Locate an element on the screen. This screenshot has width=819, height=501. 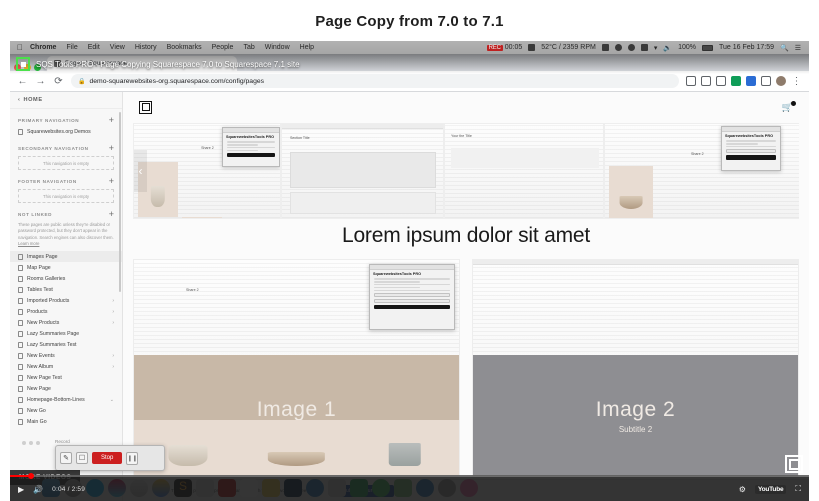
carousel-panel-4: Share 2 SquarewebsitesTools PRO is located at coordinates (701, 171).